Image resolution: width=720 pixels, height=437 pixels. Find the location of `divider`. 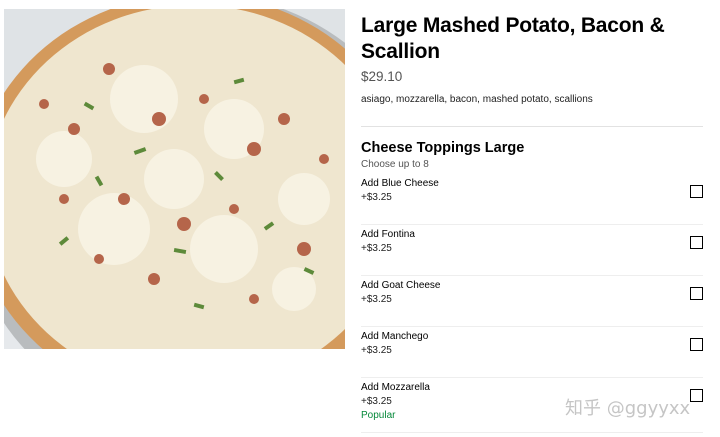

divider is located at coordinates (532, 126).